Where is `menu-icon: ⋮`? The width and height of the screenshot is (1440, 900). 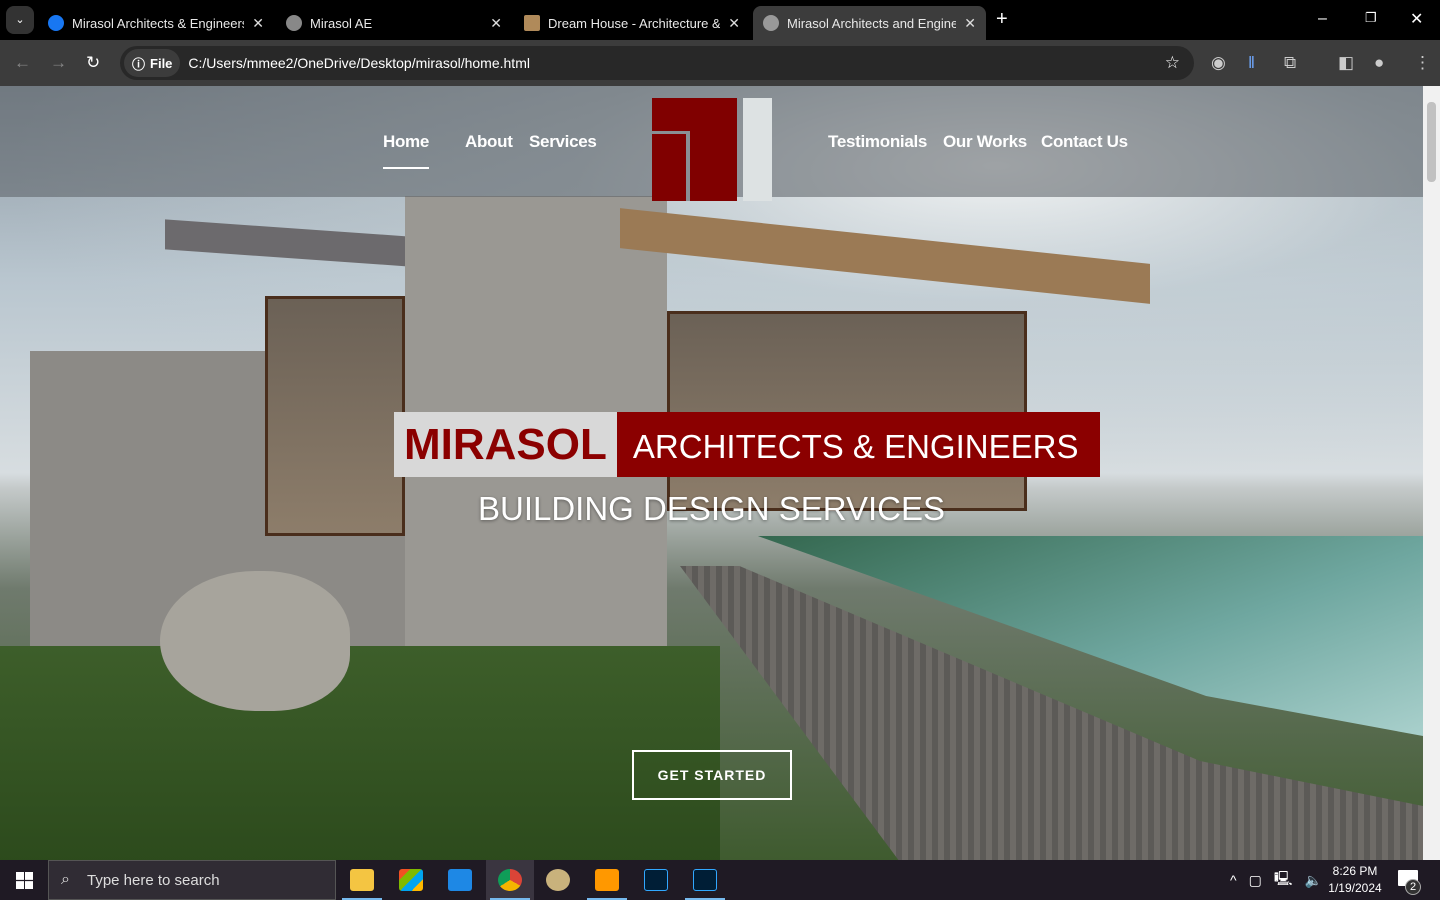
menu-icon: ⋮ is located at coordinates (1422, 63).